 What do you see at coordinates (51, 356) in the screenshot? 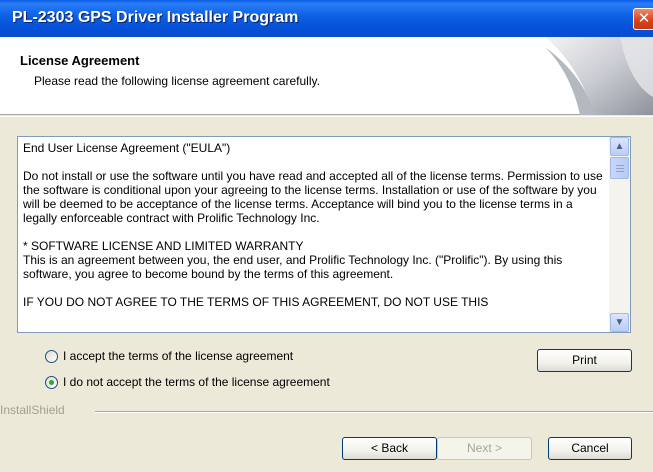
I see `accept-radio` at bounding box center [51, 356].